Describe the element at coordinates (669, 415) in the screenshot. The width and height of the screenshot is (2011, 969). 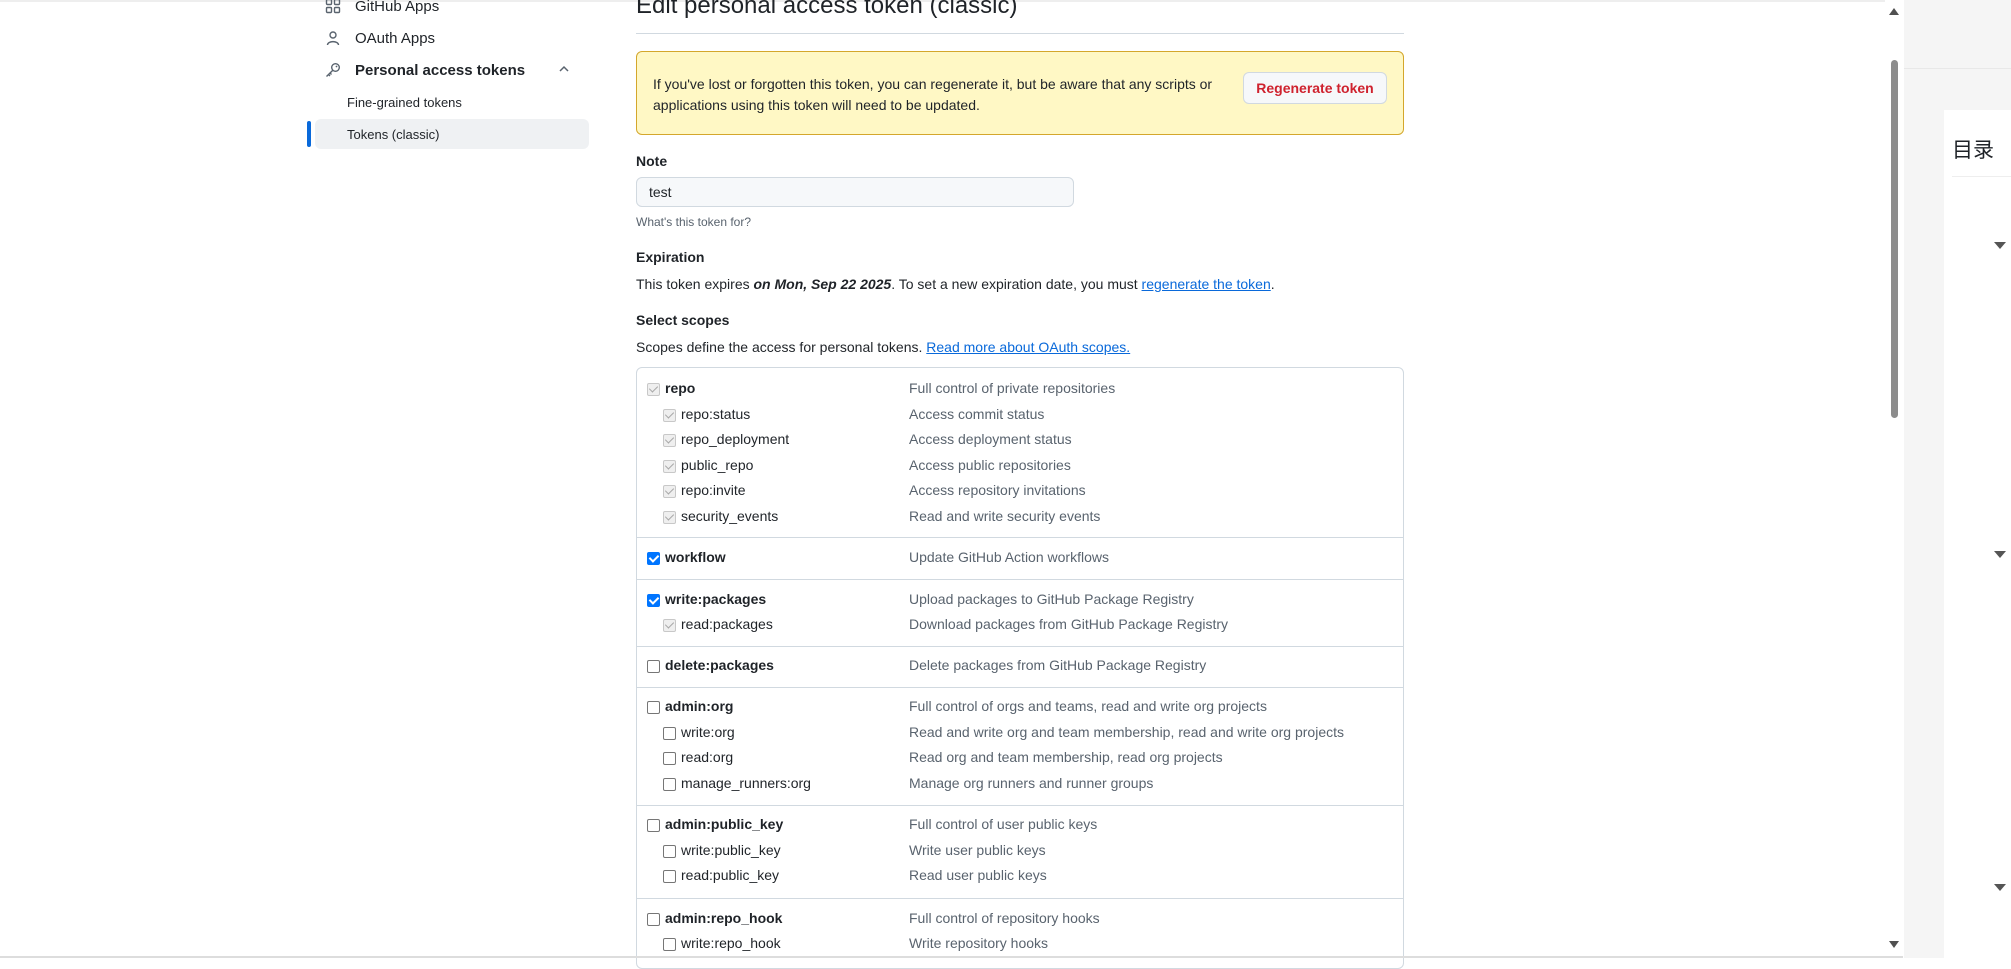
I see `scope-checkbox-repo-status` at that location.